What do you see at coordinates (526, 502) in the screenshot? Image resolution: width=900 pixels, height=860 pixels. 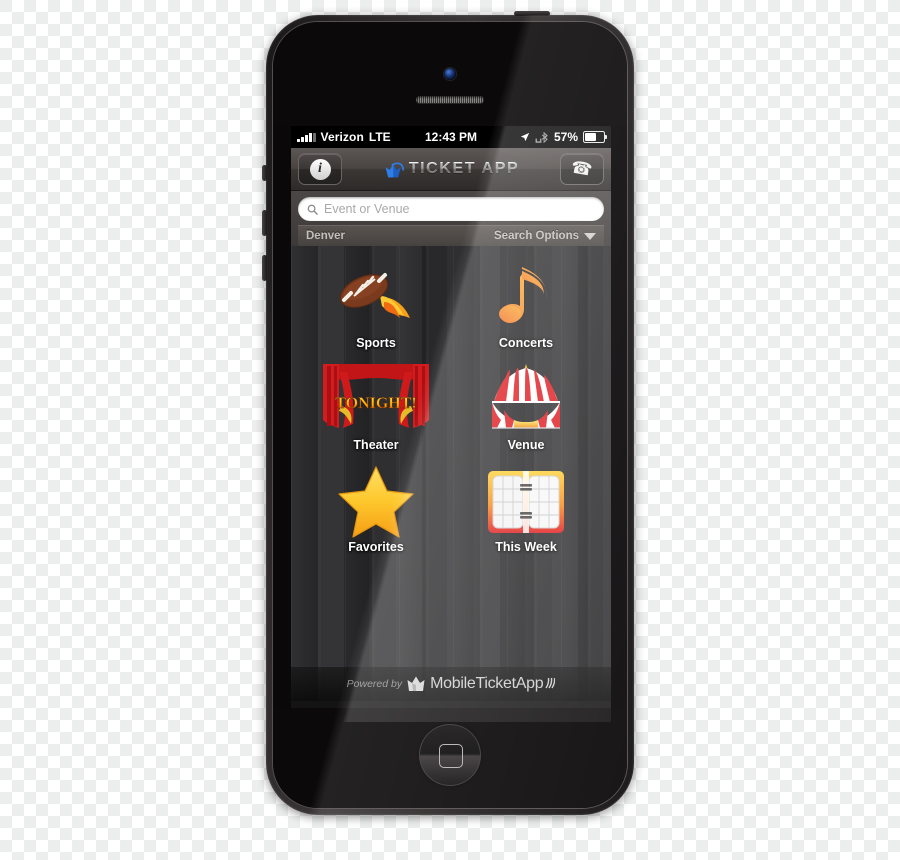 I see `planner-book-icon` at bounding box center [526, 502].